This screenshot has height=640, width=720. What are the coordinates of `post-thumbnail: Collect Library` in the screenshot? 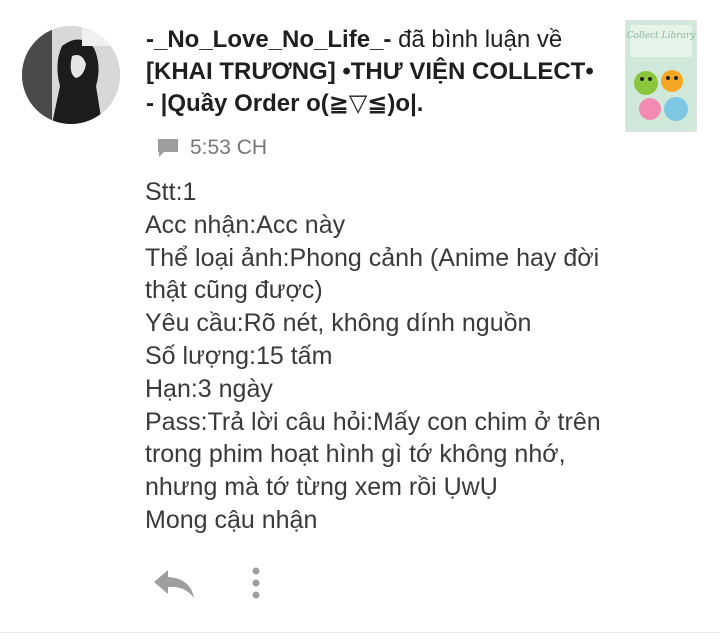 It's located at (661, 76).